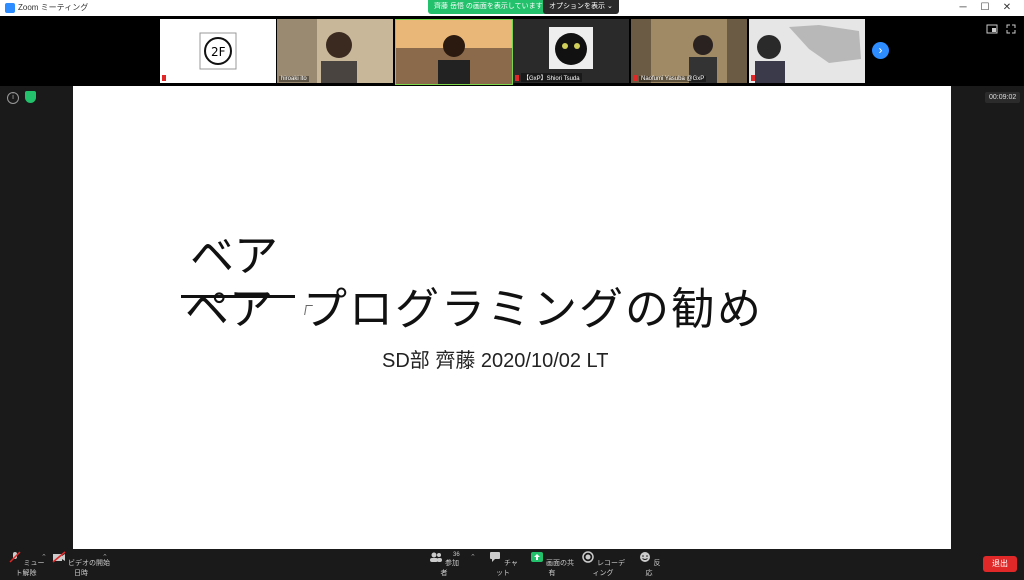  I want to click on participant-thumb: Naofumi Yasuba @GxP, so click(689, 51).